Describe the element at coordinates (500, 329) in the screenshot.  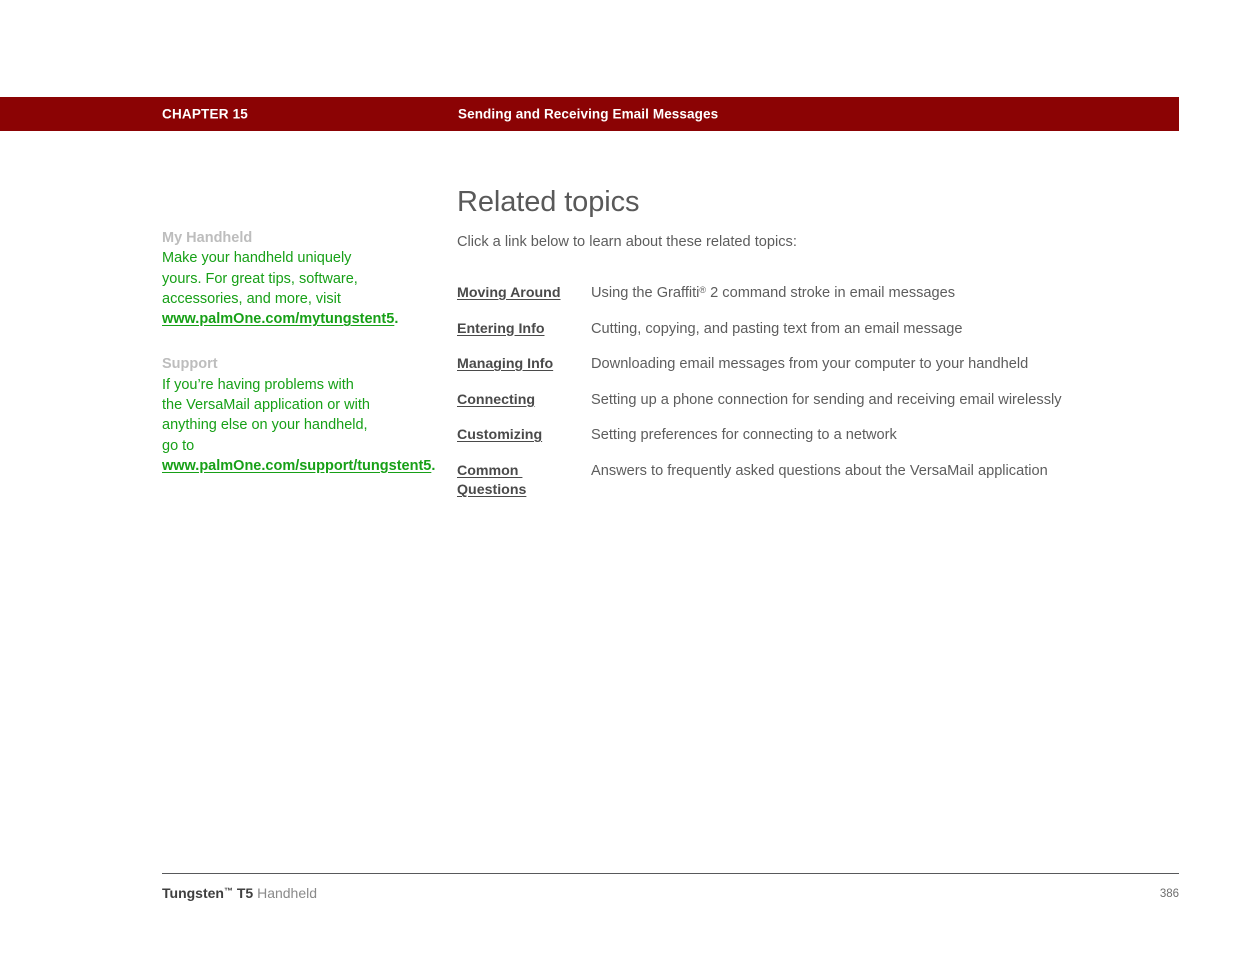
I see `topic-link-entering-info: Entering Info` at that location.